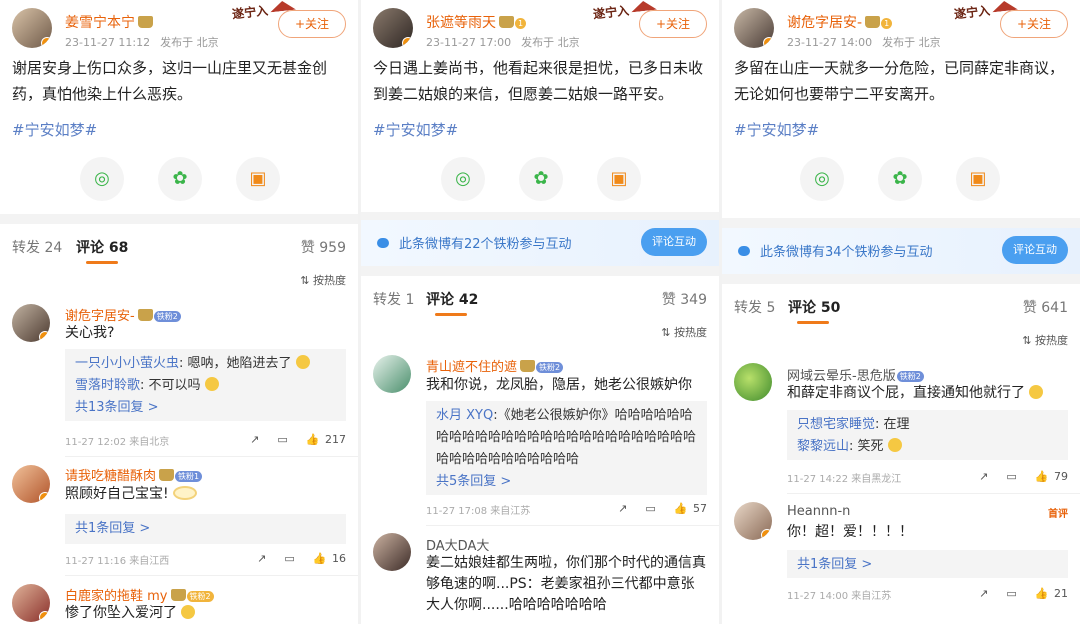 This screenshot has height=624, width=1080. I want to click on tab-reposts: 转发 1, so click(393, 299).